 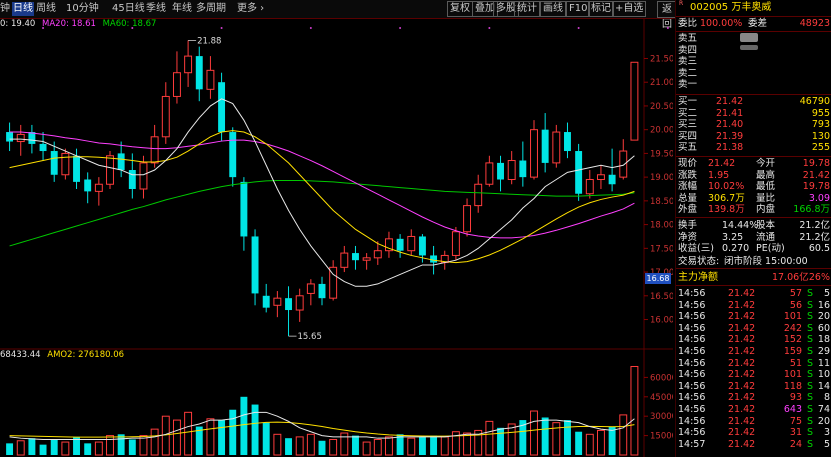 What do you see at coordinates (823, 386) in the screenshot?
I see `quote-cell: 14` at bounding box center [823, 386].